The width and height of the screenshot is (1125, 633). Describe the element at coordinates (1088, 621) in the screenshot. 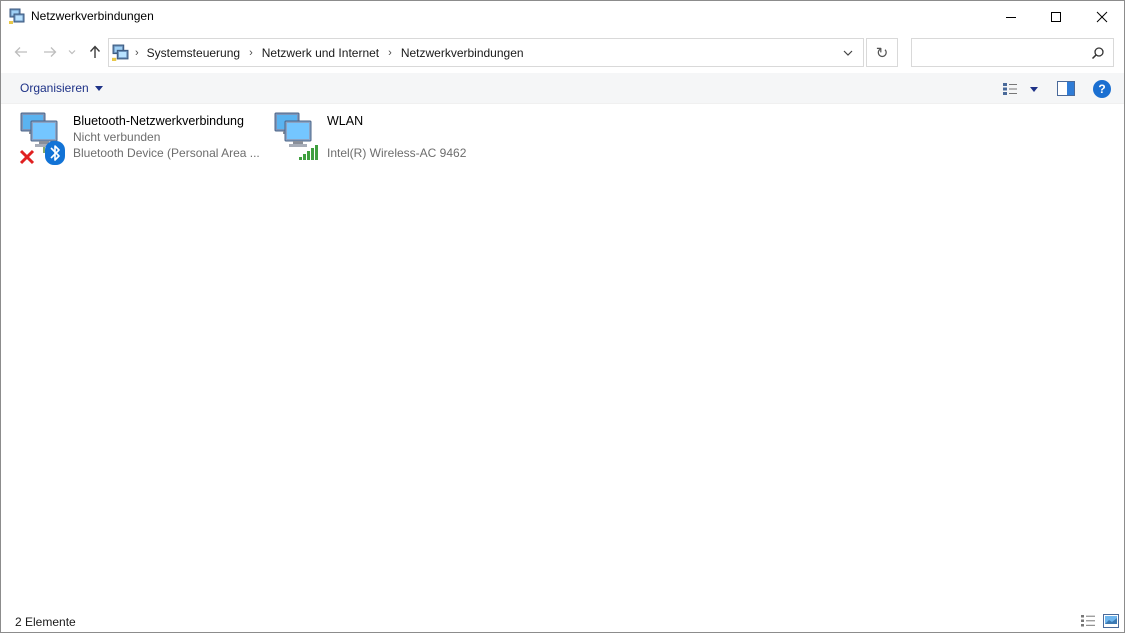

I see `details-view-icon` at that location.